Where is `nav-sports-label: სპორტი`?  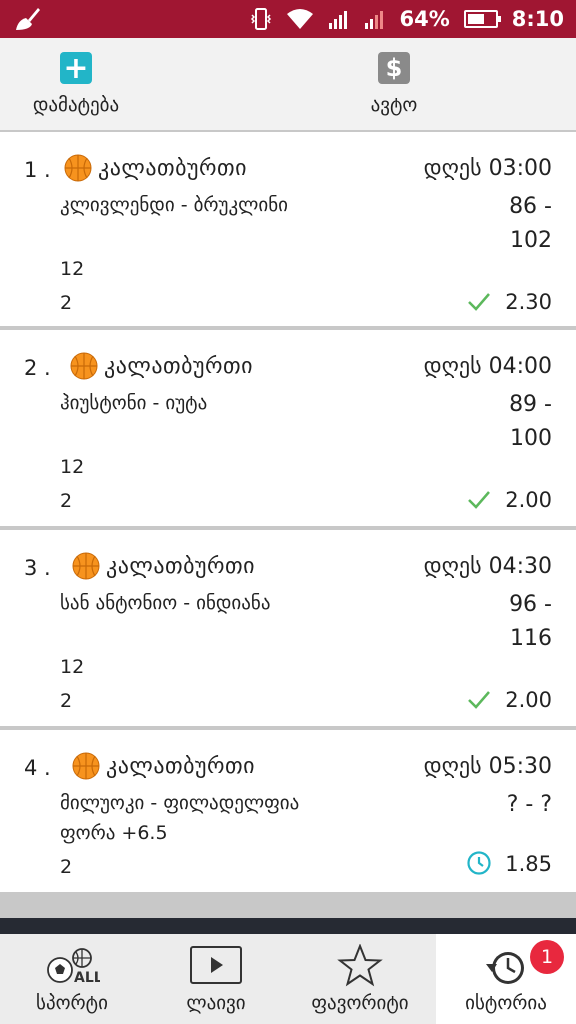
nav-sports-label: სპორტი is located at coordinates (72, 1003).